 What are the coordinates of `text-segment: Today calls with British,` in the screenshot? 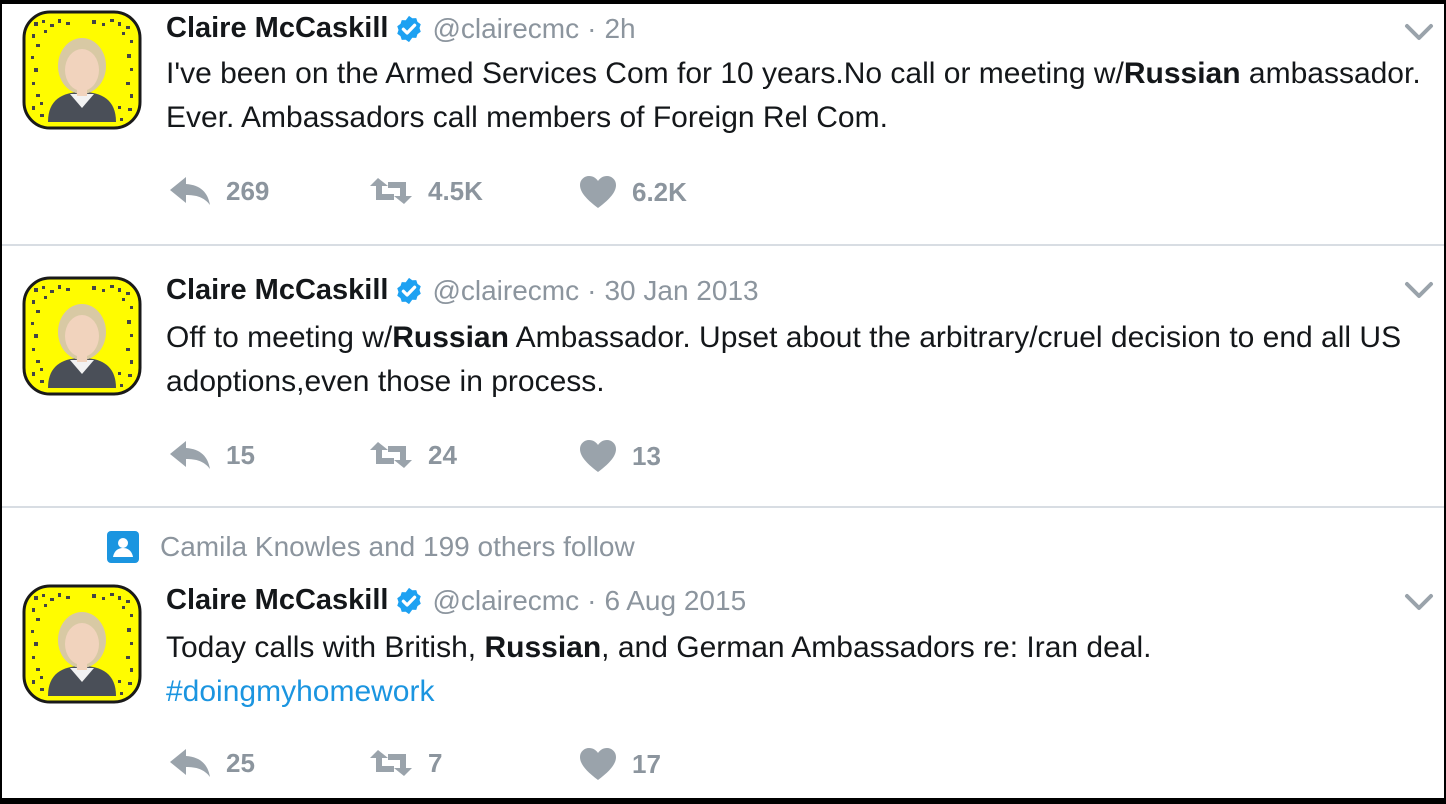 It's located at (325, 647).